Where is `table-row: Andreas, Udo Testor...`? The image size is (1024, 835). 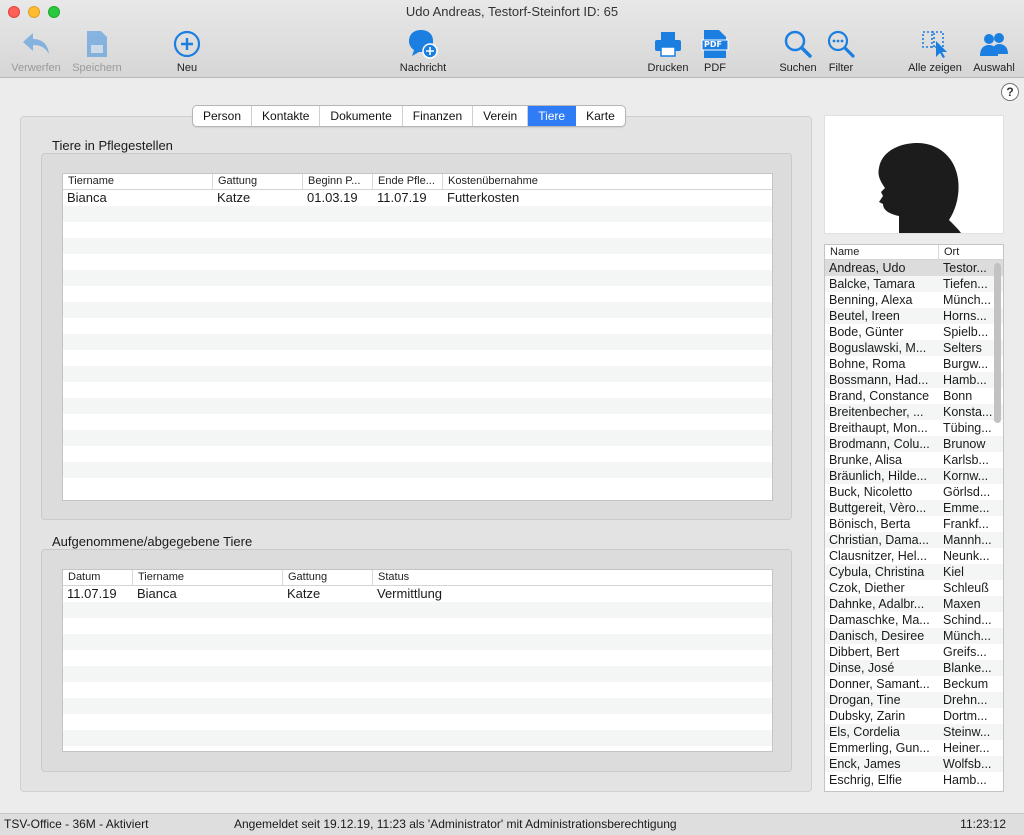 table-row: Andreas, Udo Testor... is located at coordinates (914, 268).